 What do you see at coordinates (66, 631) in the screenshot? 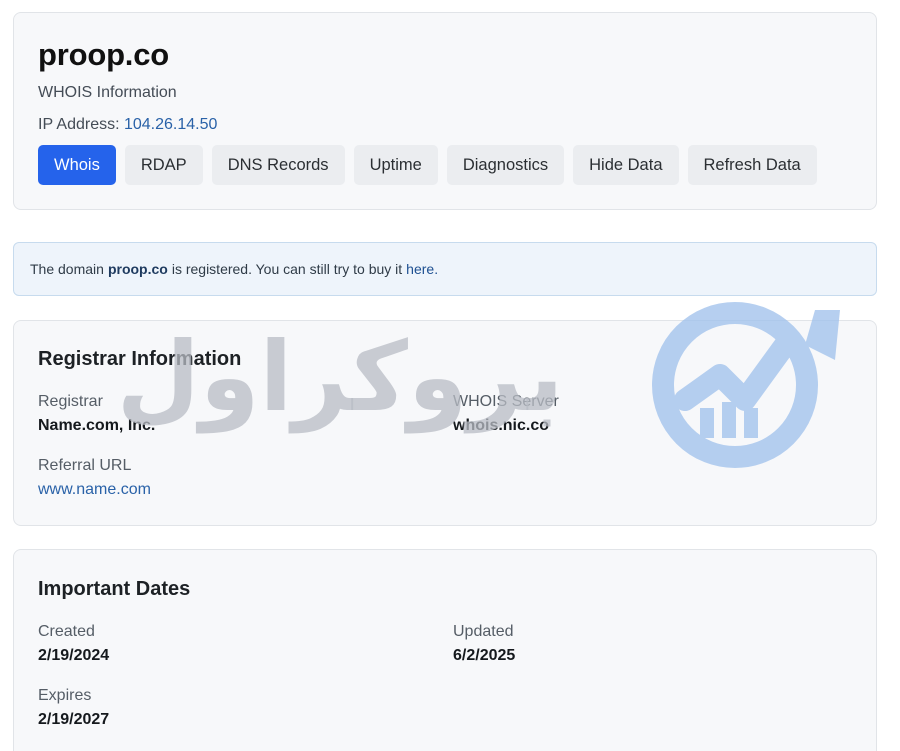
I see `created-label: Created` at bounding box center [66, 631].